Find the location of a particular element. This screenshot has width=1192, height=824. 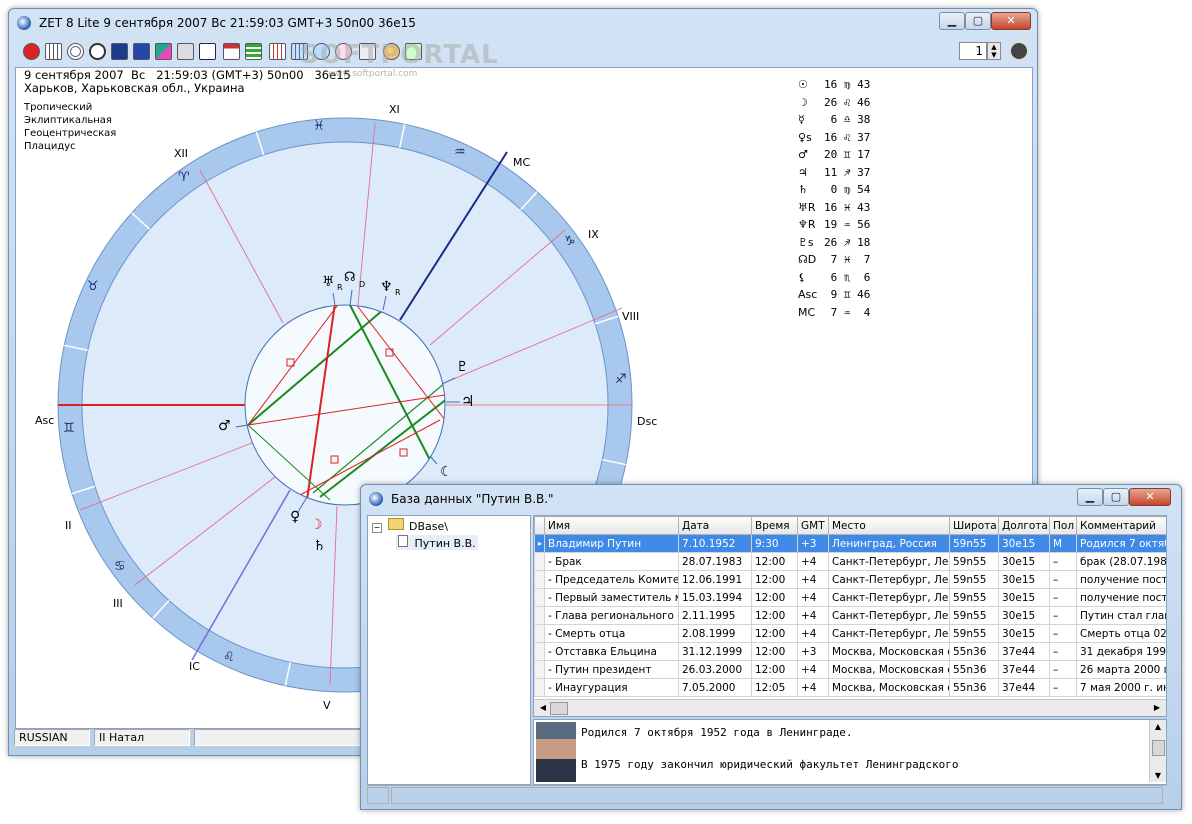

minimize-button: ▁ is located at coordinates (952, 21).